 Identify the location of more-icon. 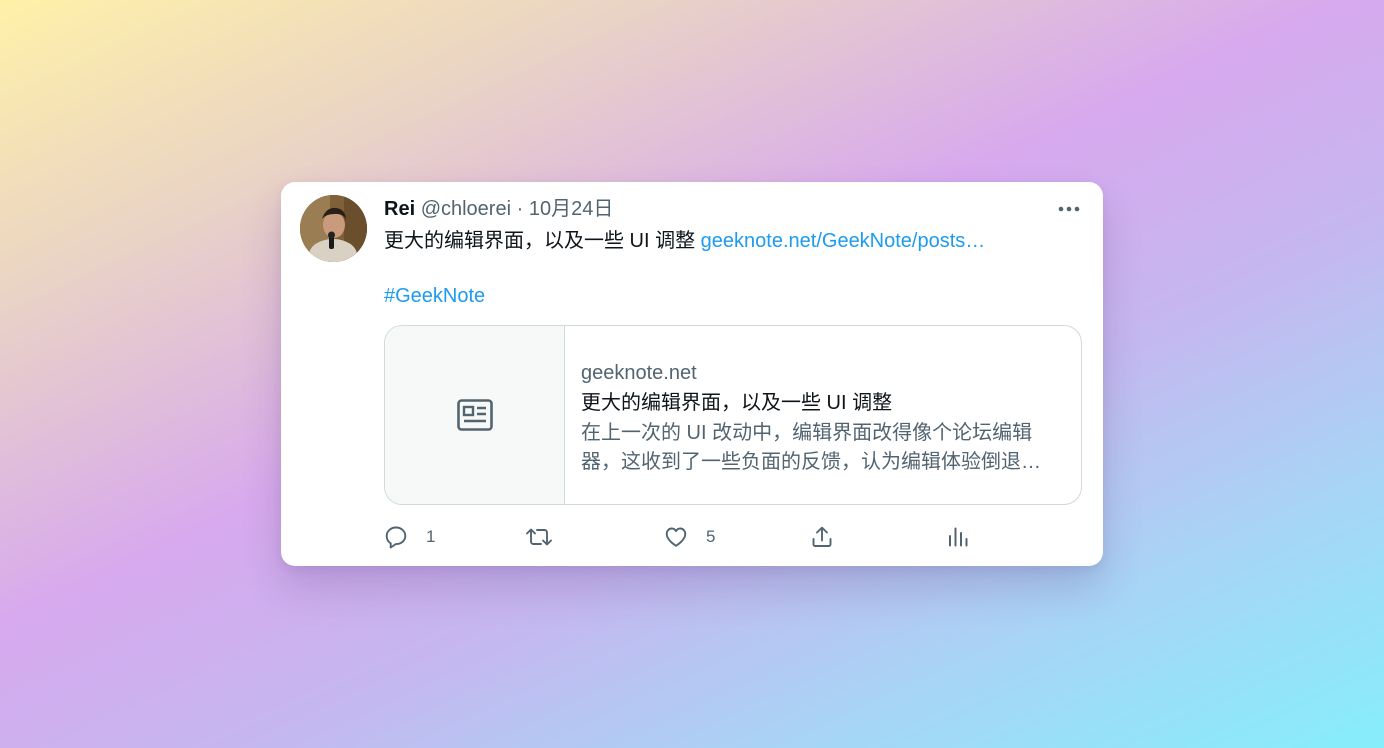
(1069, 209).